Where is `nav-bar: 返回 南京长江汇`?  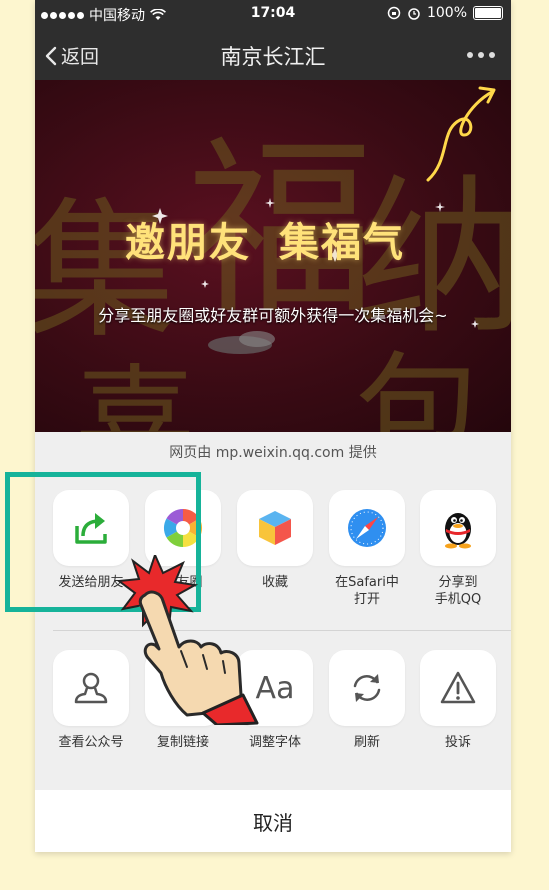 nav-bar: 返回 南京长江汇 is located at coordinates (273, 54).